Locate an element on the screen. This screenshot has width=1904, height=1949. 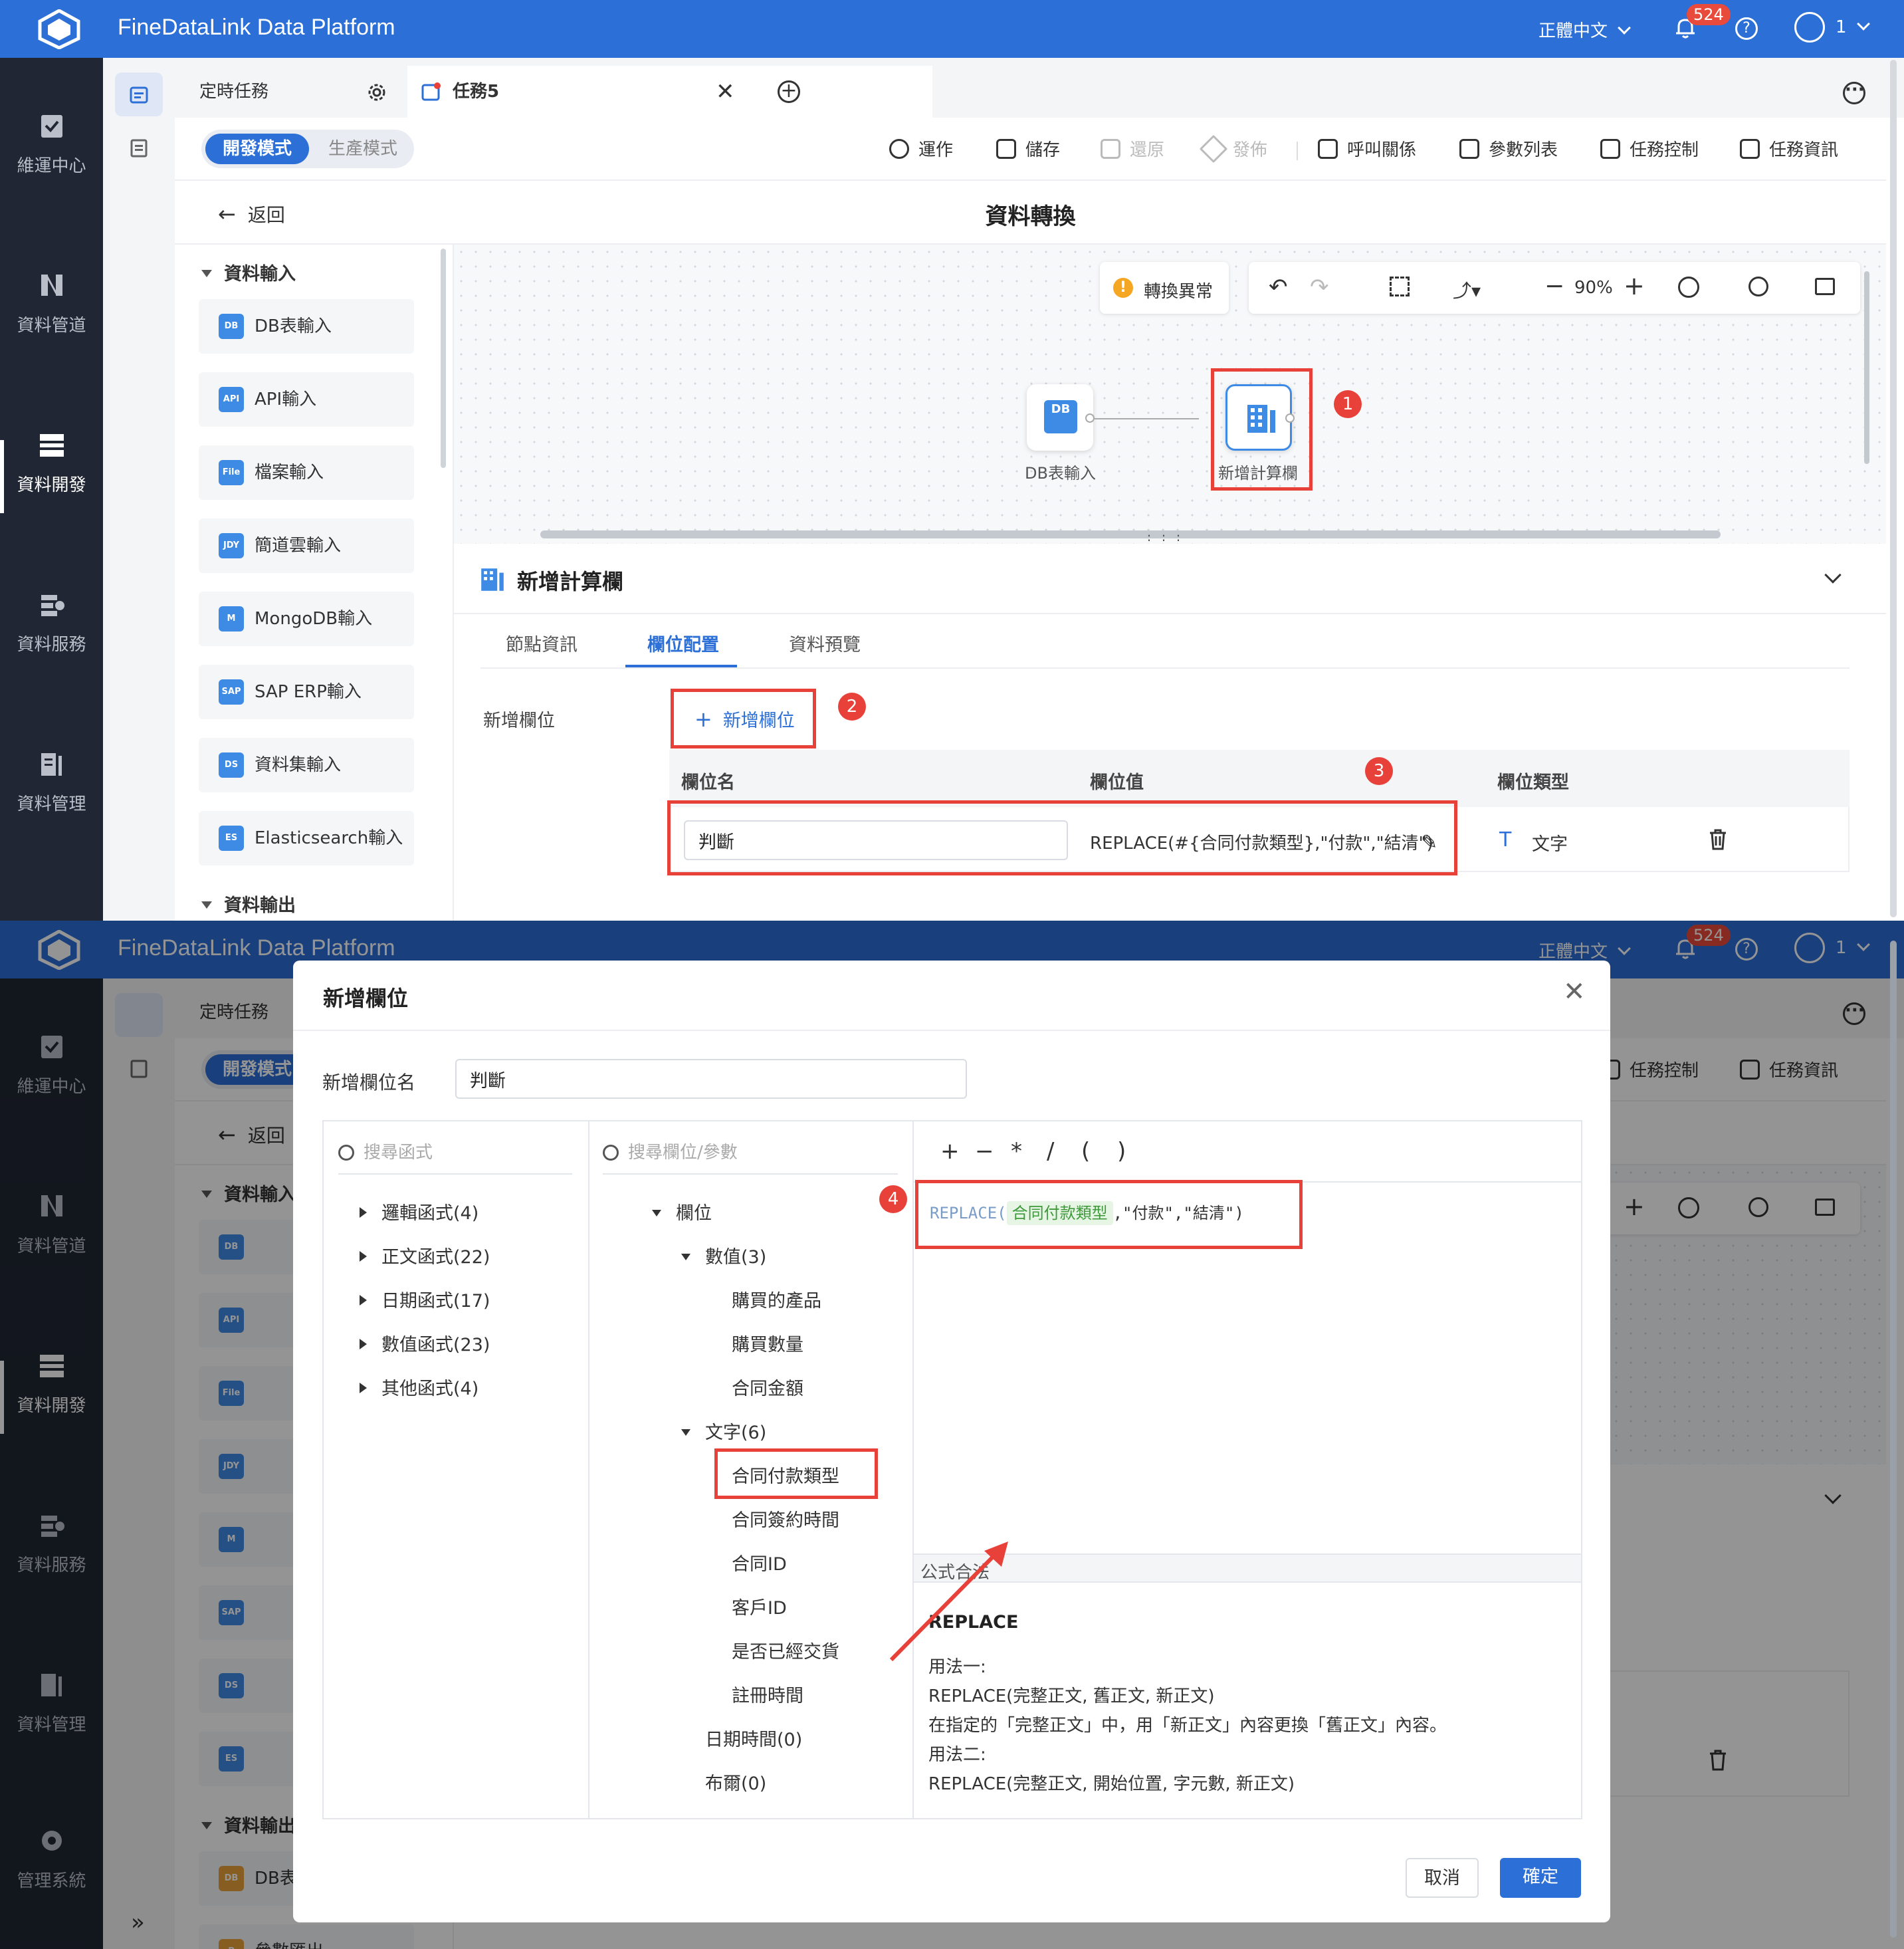
undo-icon: ↶ is located at coordinates (1278, 287).